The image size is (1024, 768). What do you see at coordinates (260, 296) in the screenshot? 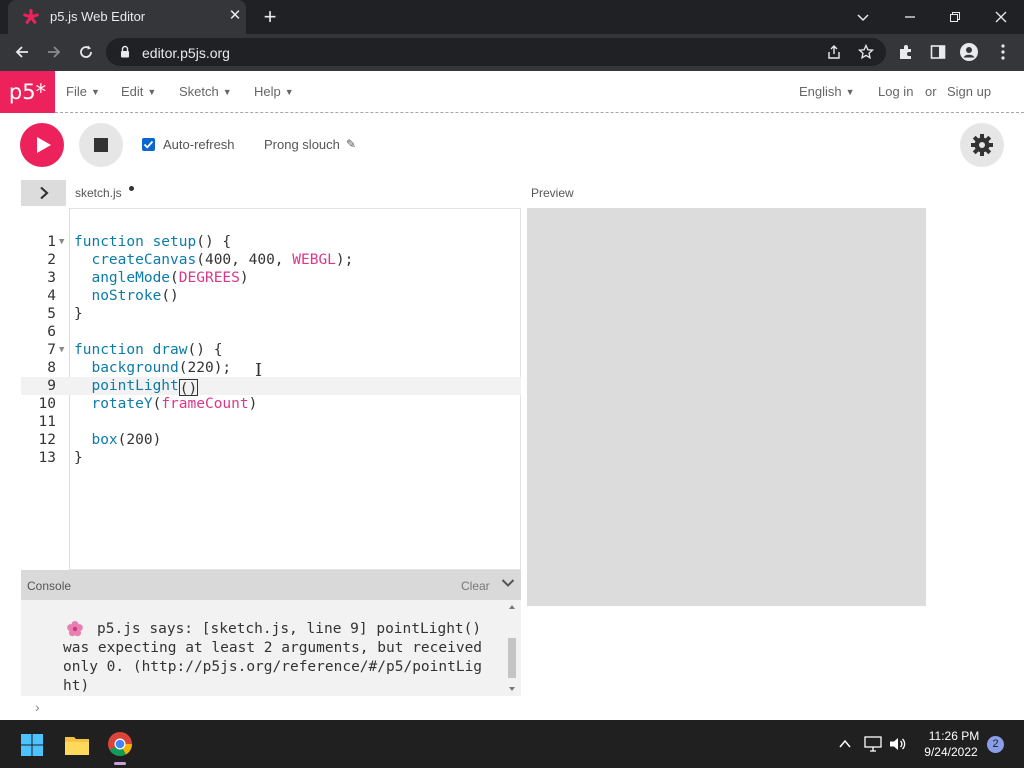
I see `code-line: 4 noStroke()` at bounding box center [260, 296].